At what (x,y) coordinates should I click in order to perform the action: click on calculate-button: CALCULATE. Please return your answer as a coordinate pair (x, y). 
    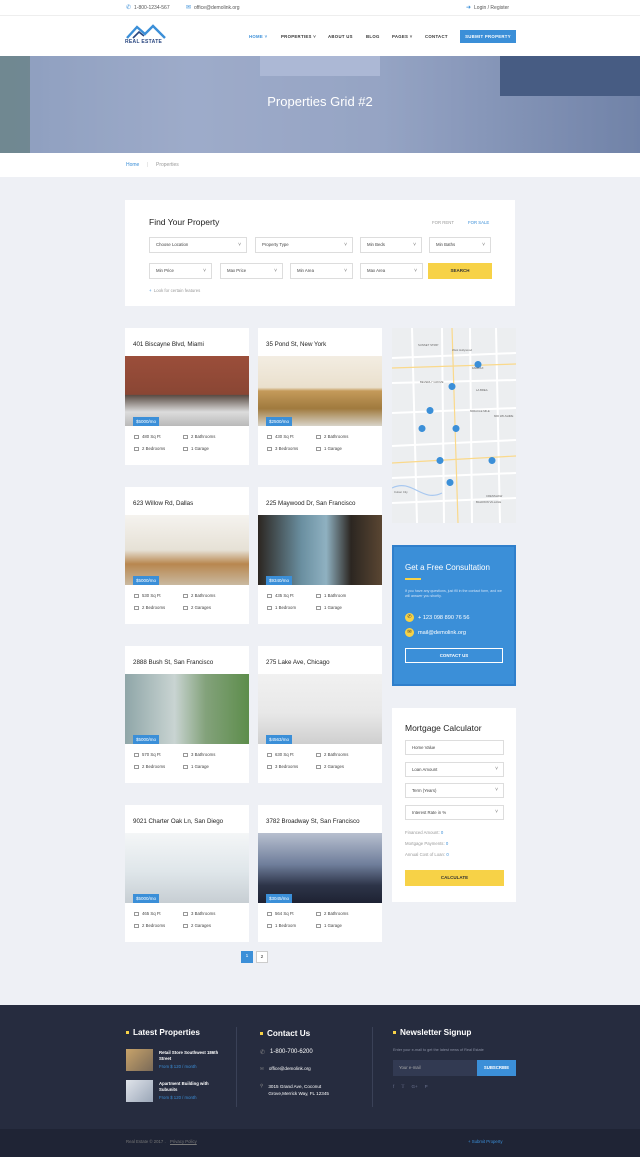
    Looking at the image, I should click on (454, 878).